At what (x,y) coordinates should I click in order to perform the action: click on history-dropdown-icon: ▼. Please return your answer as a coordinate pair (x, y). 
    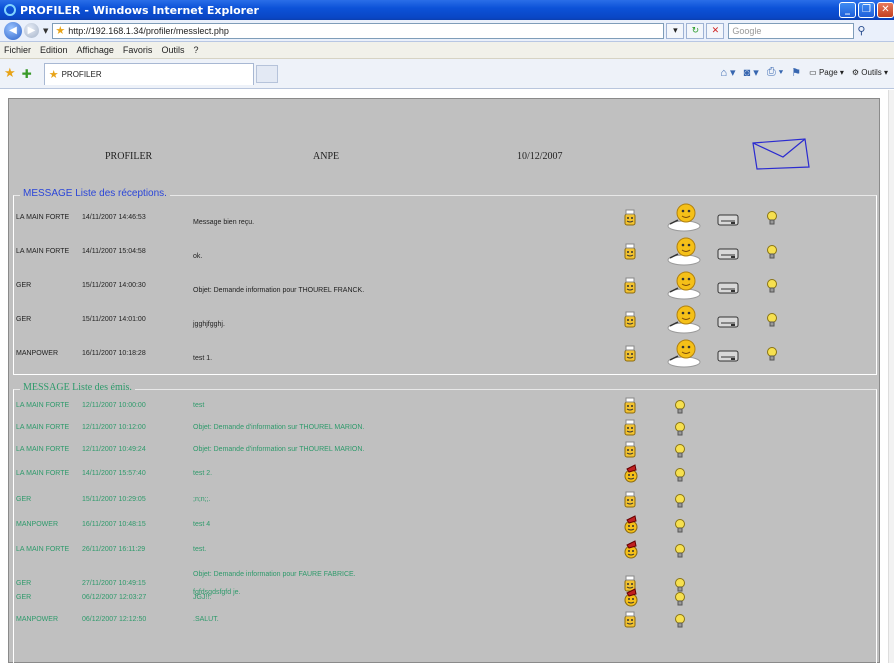
    Looking at the image, I should click on (45, 31).